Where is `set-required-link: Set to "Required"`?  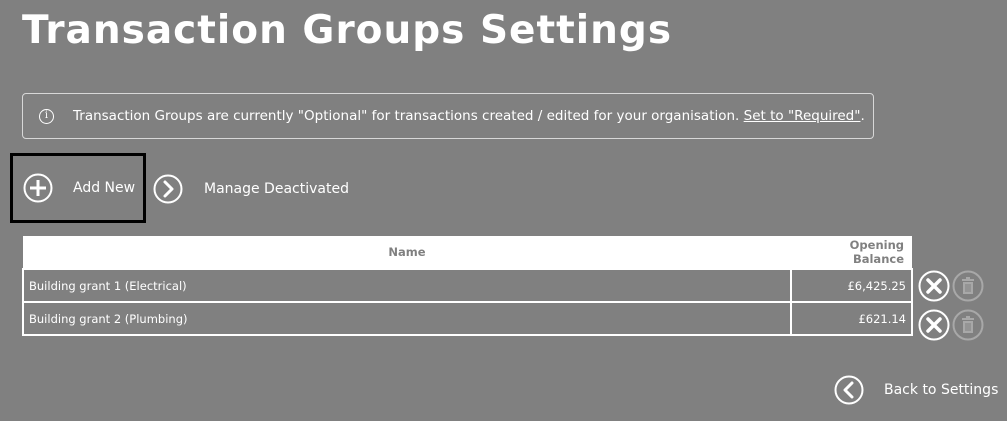 set-required-link: Set to "Required" is located at coordinates (802, 116).